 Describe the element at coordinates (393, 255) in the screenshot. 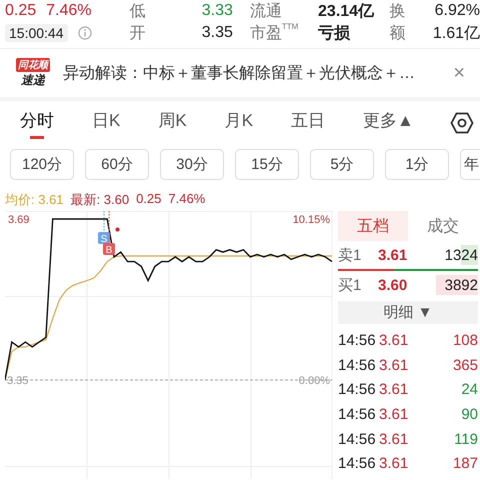

I see `order-price: 3.61` at that location.